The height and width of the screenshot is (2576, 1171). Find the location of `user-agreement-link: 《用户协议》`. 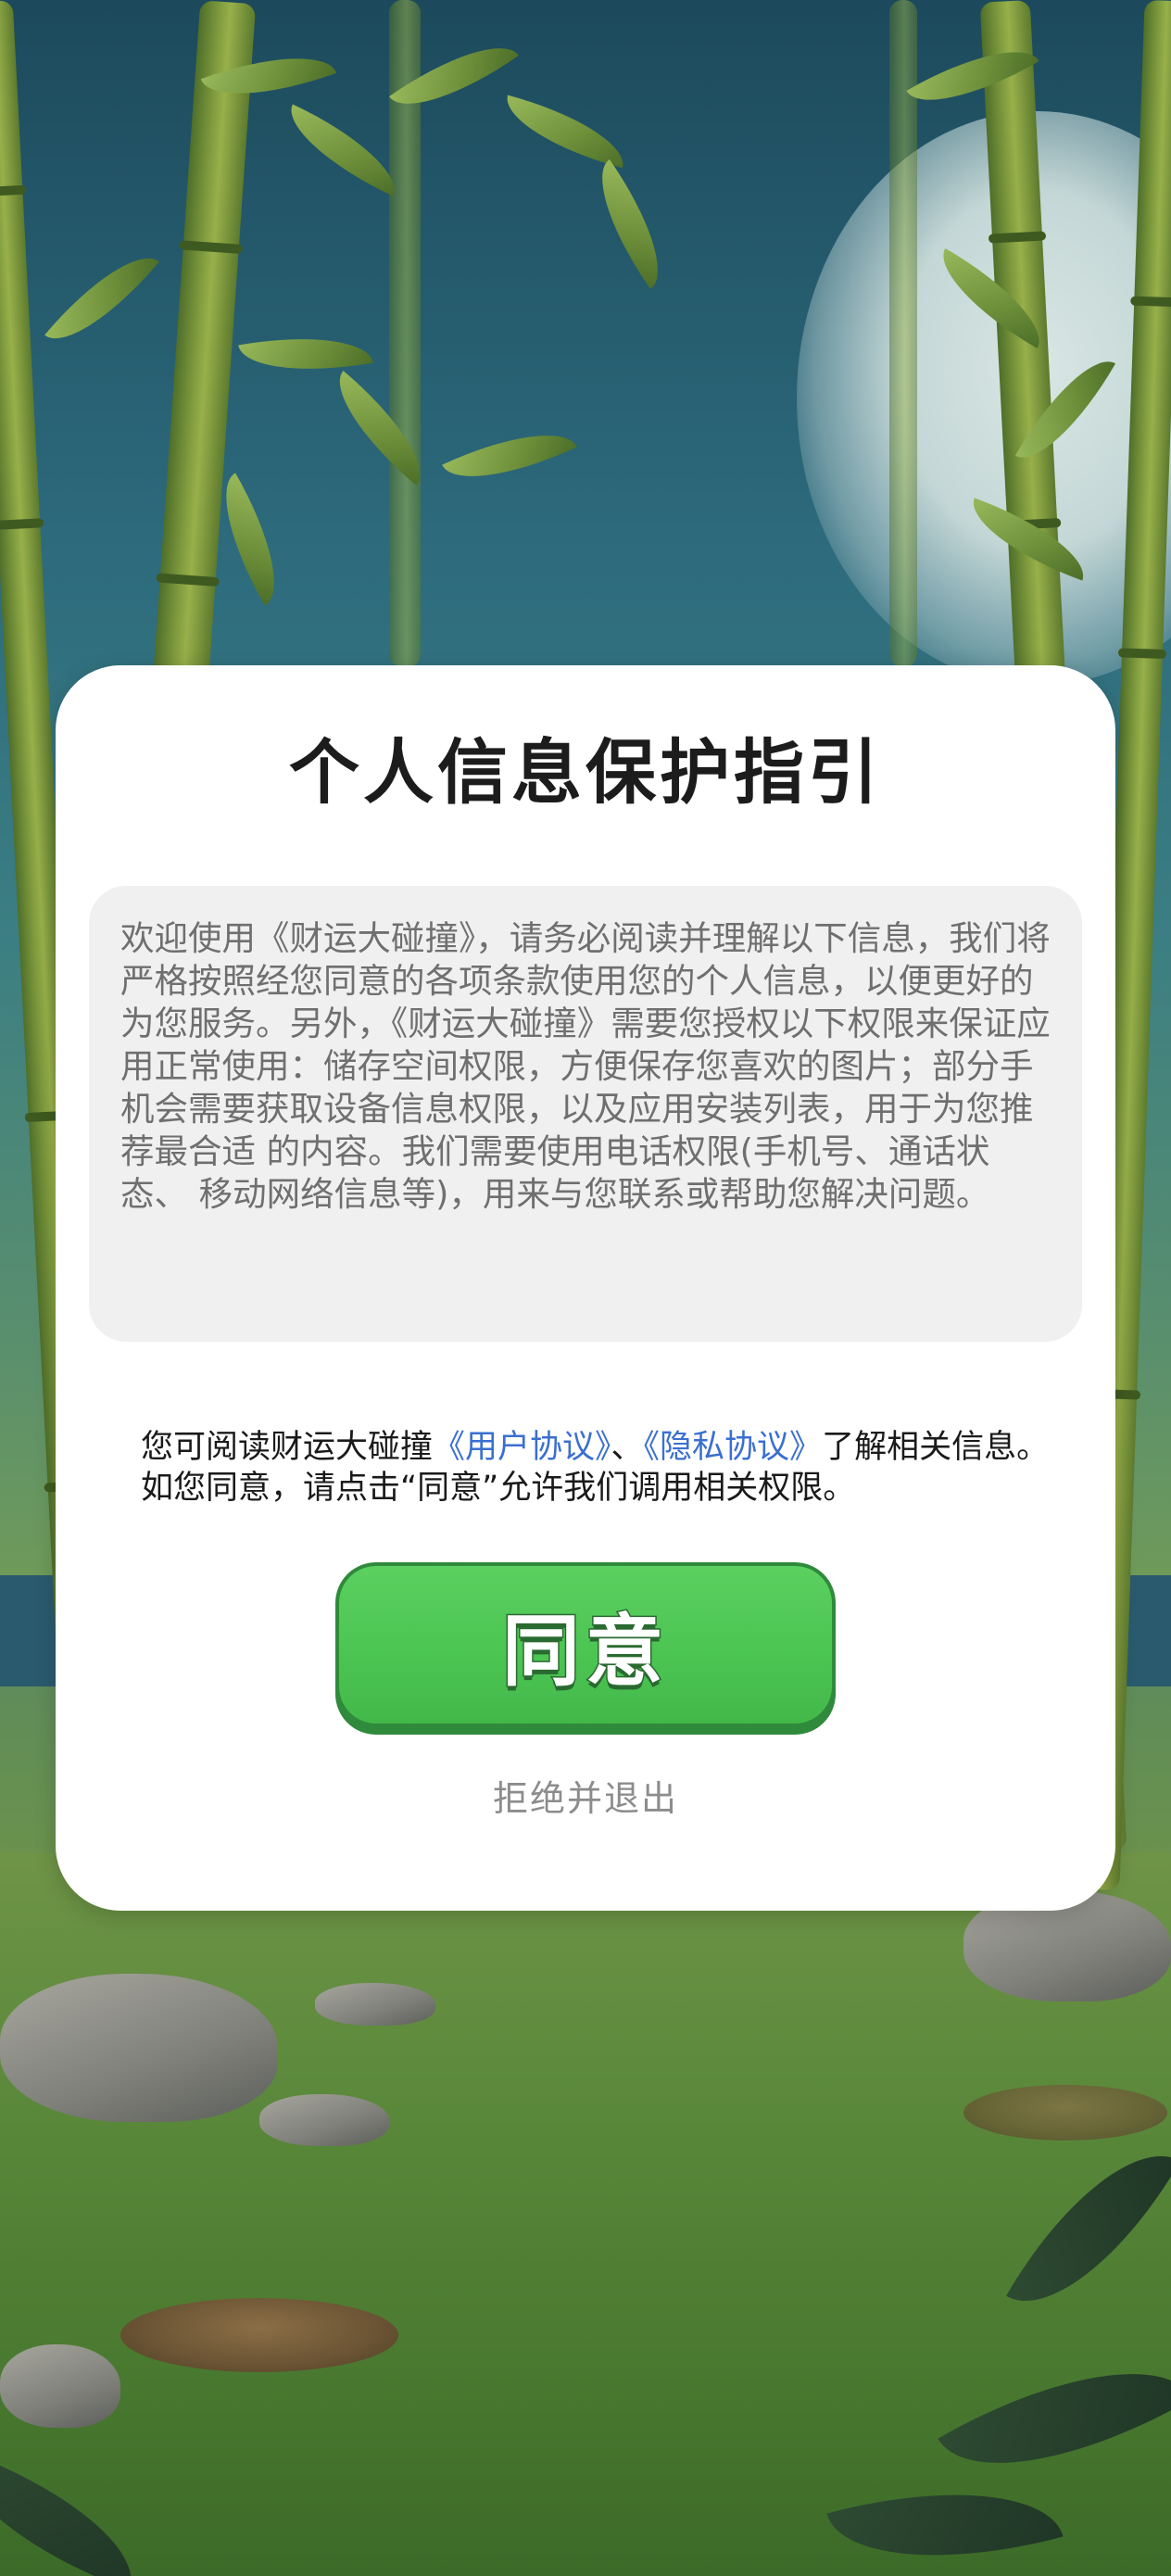

user-agreement-link: 《用户协议》 is located at coordinates (522, 1448).